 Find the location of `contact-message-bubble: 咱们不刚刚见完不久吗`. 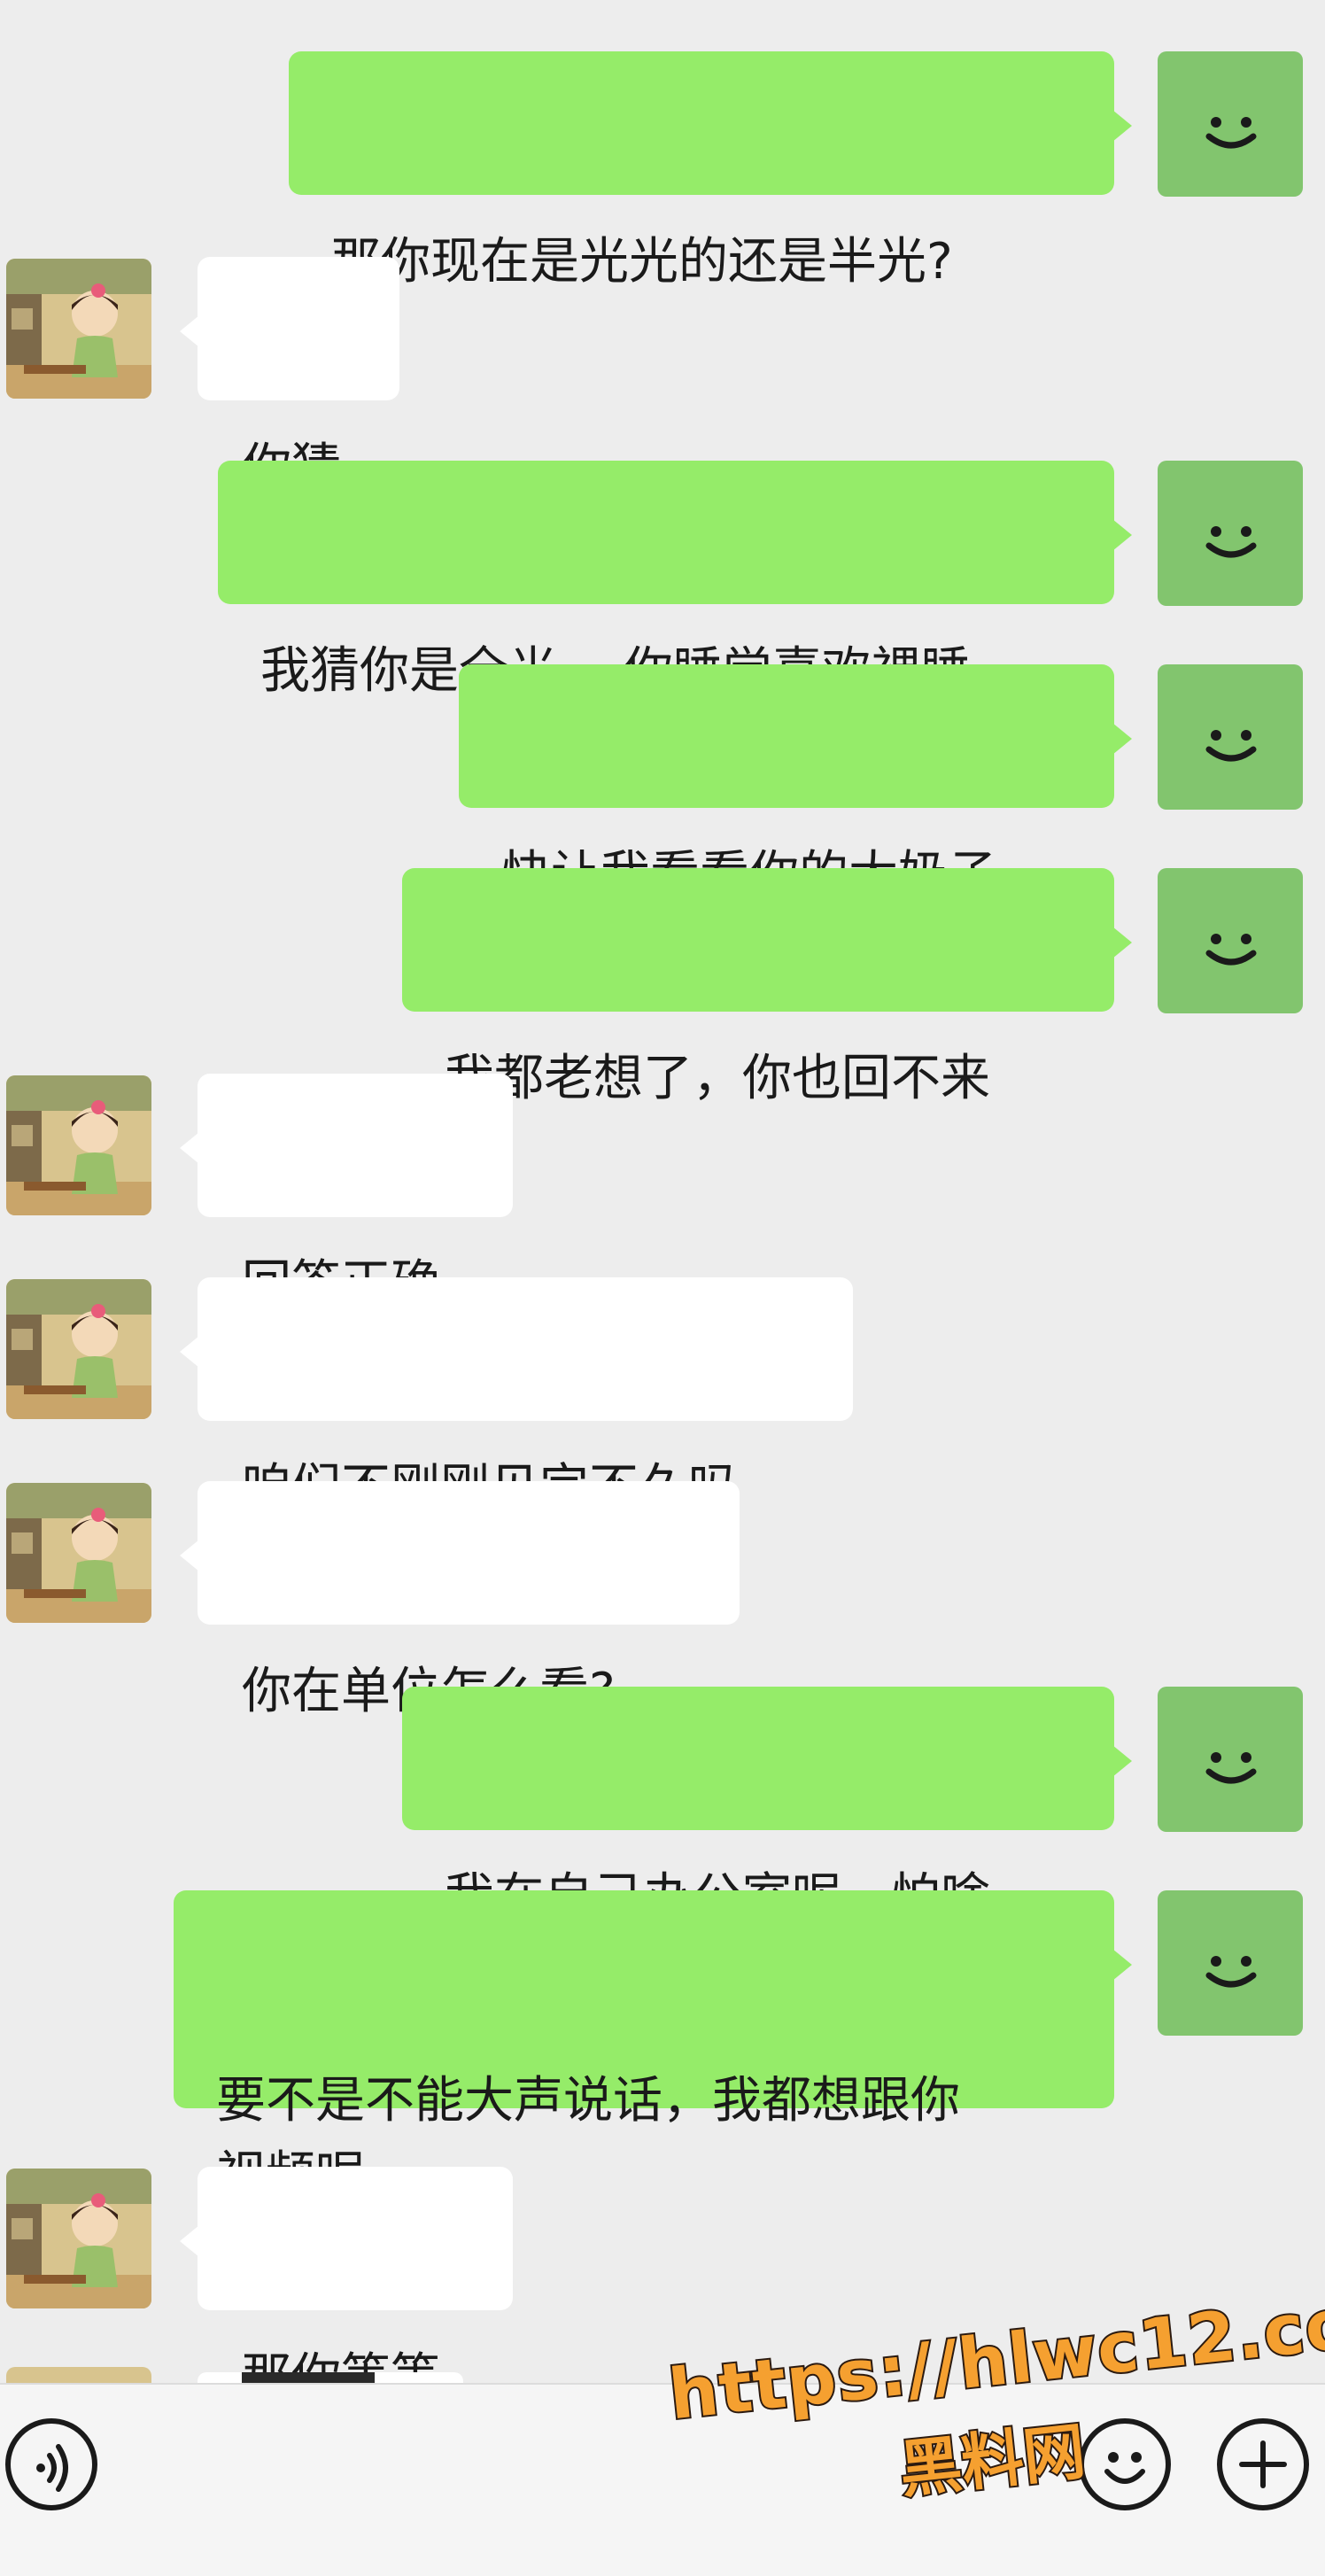

contact-message-bubble: 咱们不刚刚见完不久吗 is located at coordinates (516, 1397).